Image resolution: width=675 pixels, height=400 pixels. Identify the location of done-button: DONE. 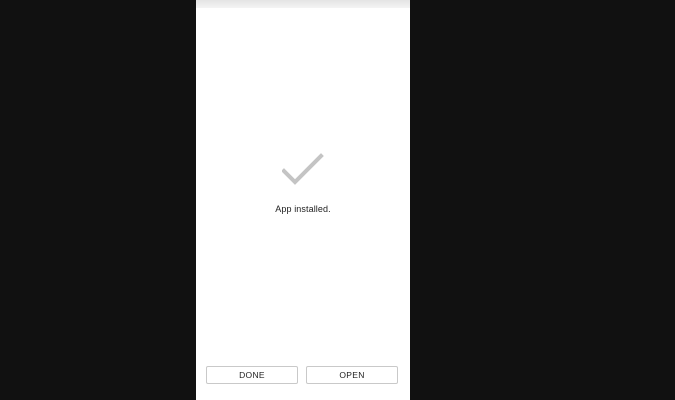
(252, 375).